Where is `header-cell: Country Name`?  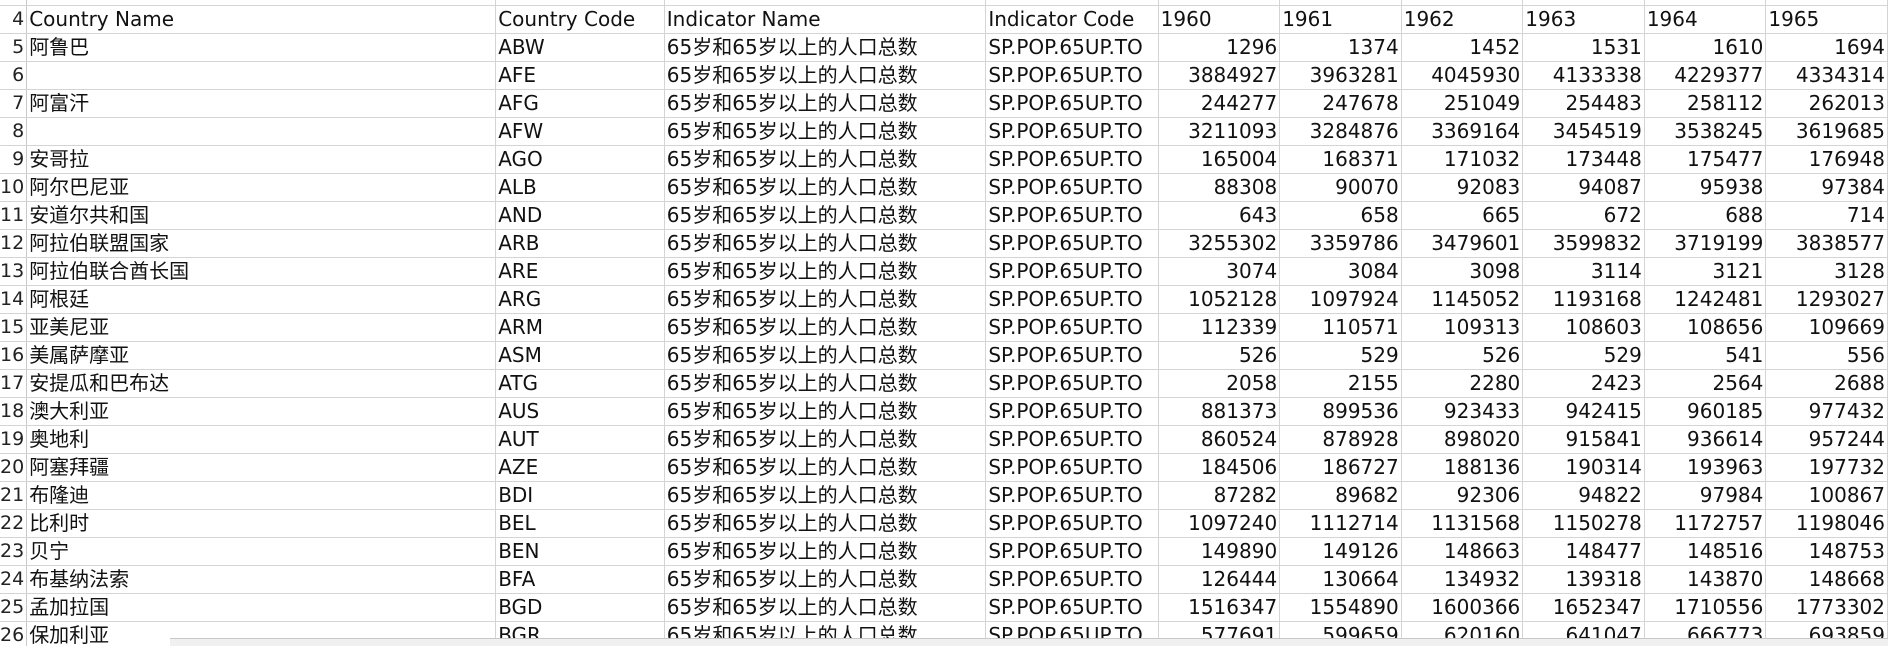
header-cell: Country Name is located at coordinates (261, 19).